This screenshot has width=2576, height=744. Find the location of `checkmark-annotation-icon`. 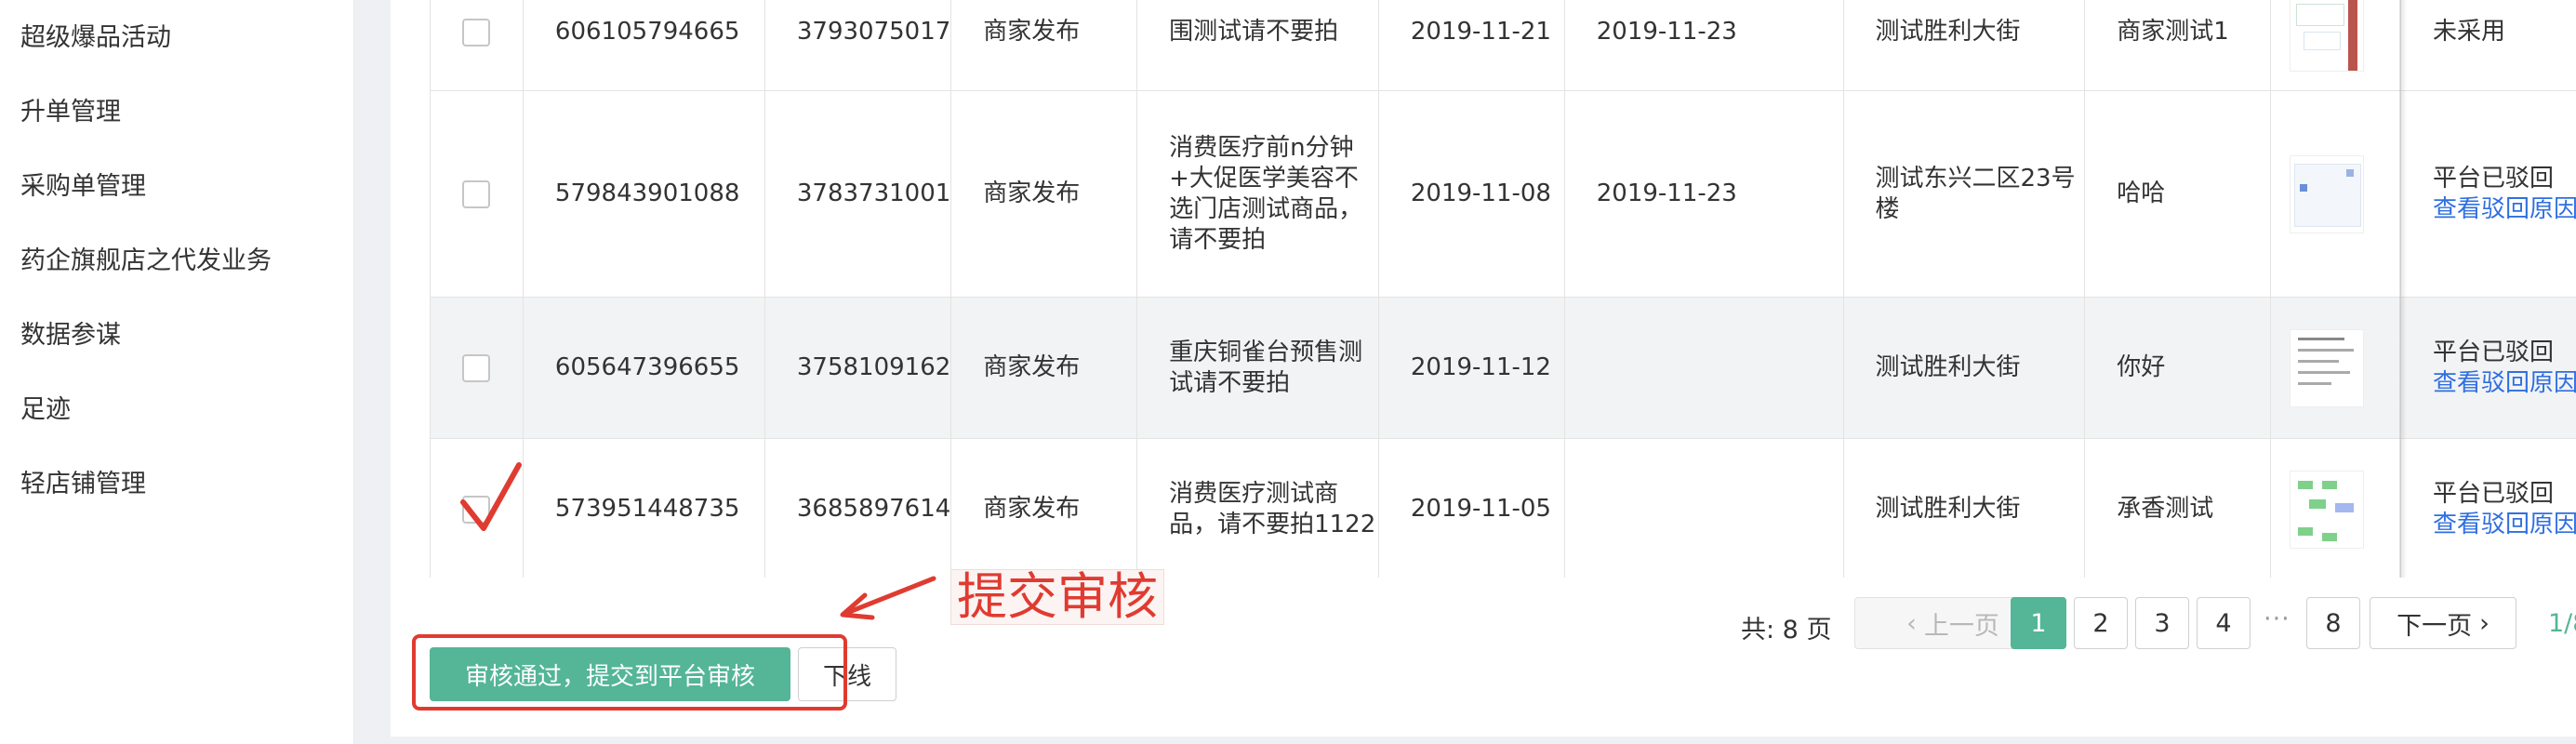

checkmark-annotation-icon is located at coordinates (491, 497).